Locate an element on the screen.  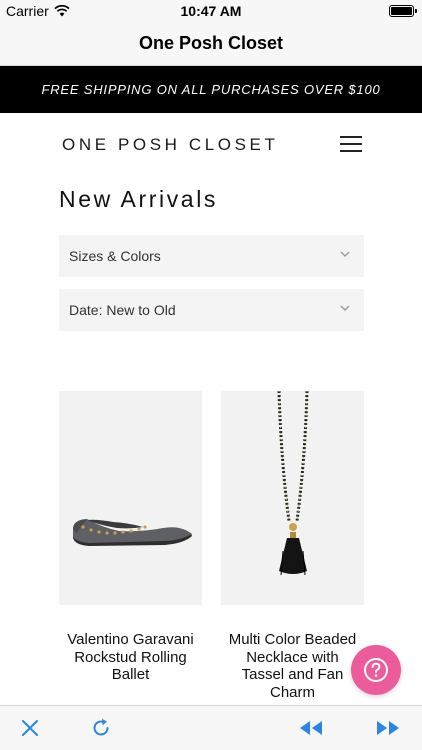
rewind-icon is located at coordinates (311, 728).